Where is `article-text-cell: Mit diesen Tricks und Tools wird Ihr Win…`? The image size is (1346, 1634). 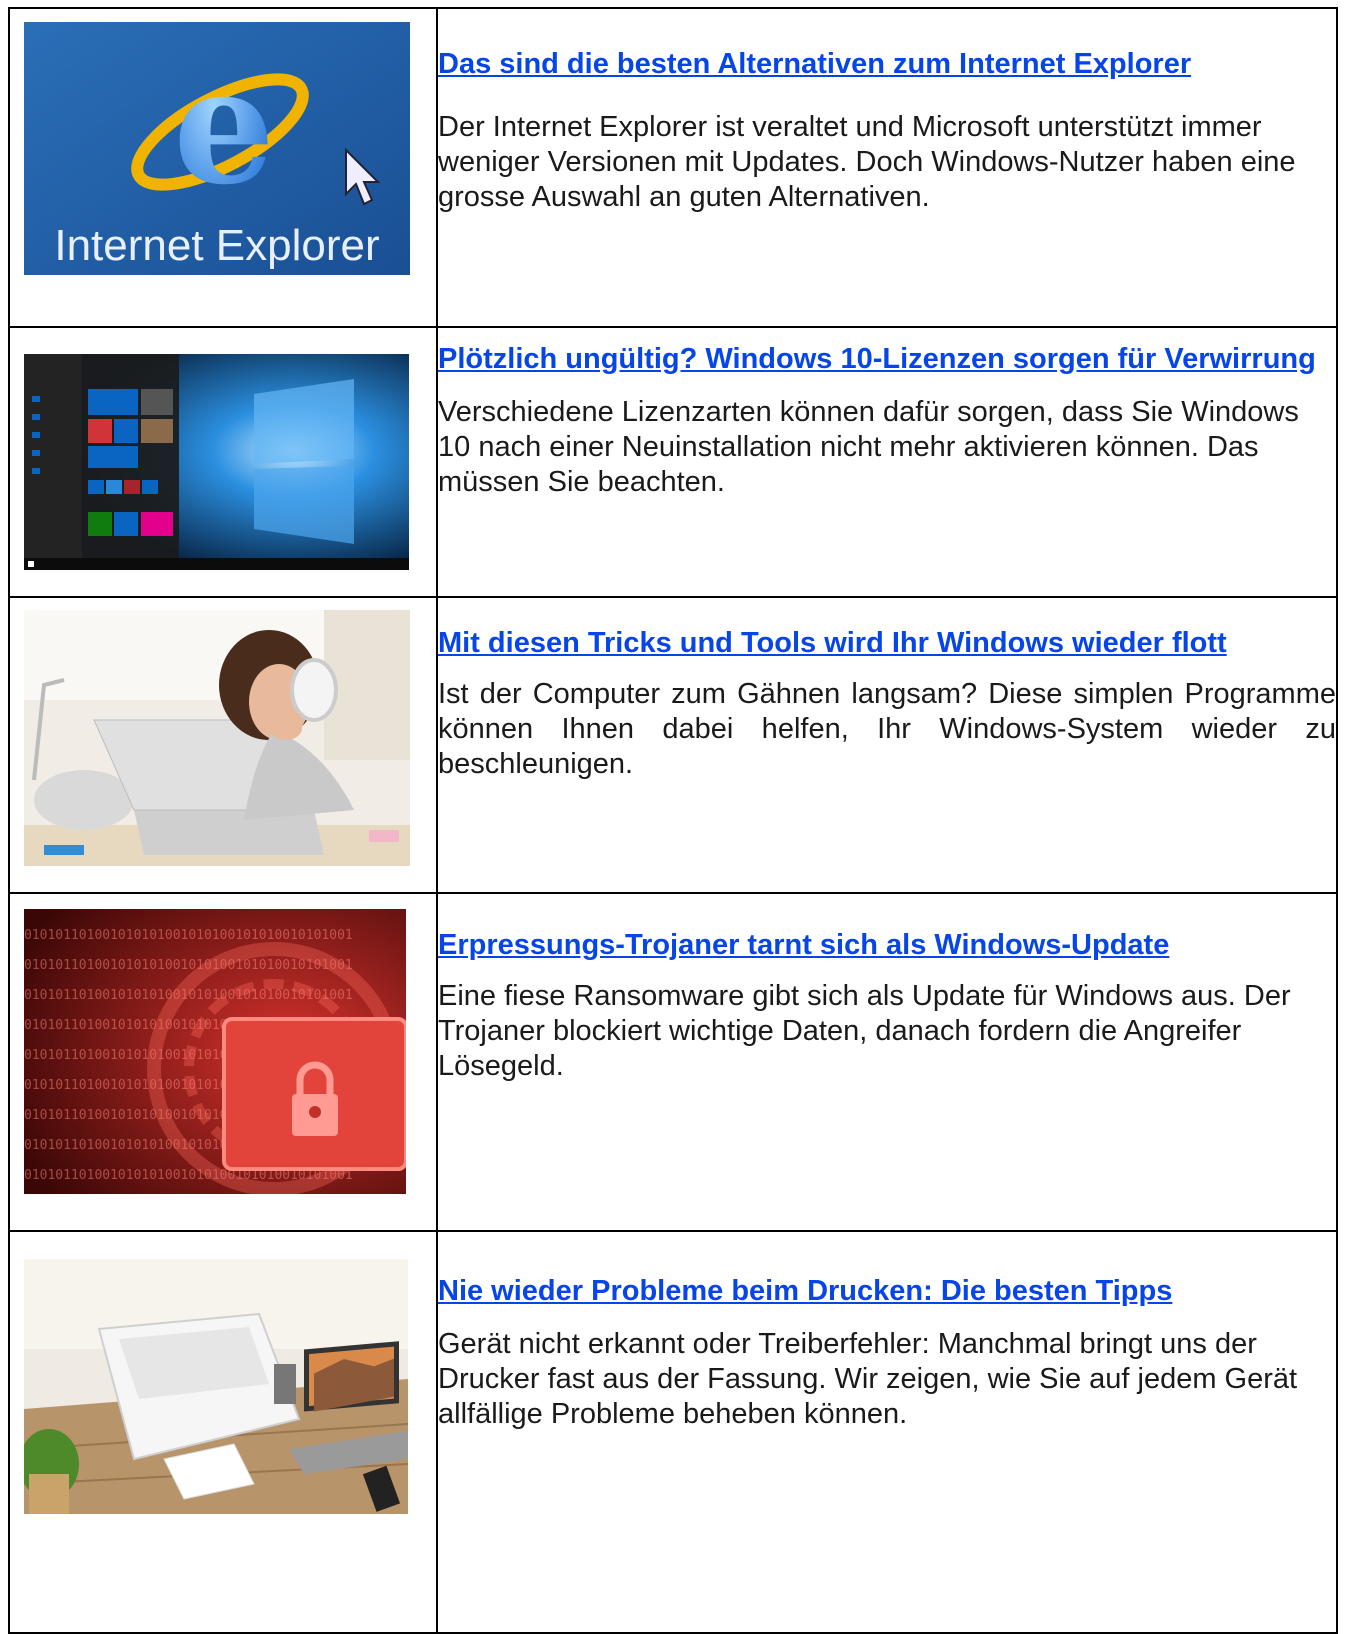
article-text-cell: Mit diesen Tricks und Tools wird Ihr Win… is located at coordinates (887, 745).